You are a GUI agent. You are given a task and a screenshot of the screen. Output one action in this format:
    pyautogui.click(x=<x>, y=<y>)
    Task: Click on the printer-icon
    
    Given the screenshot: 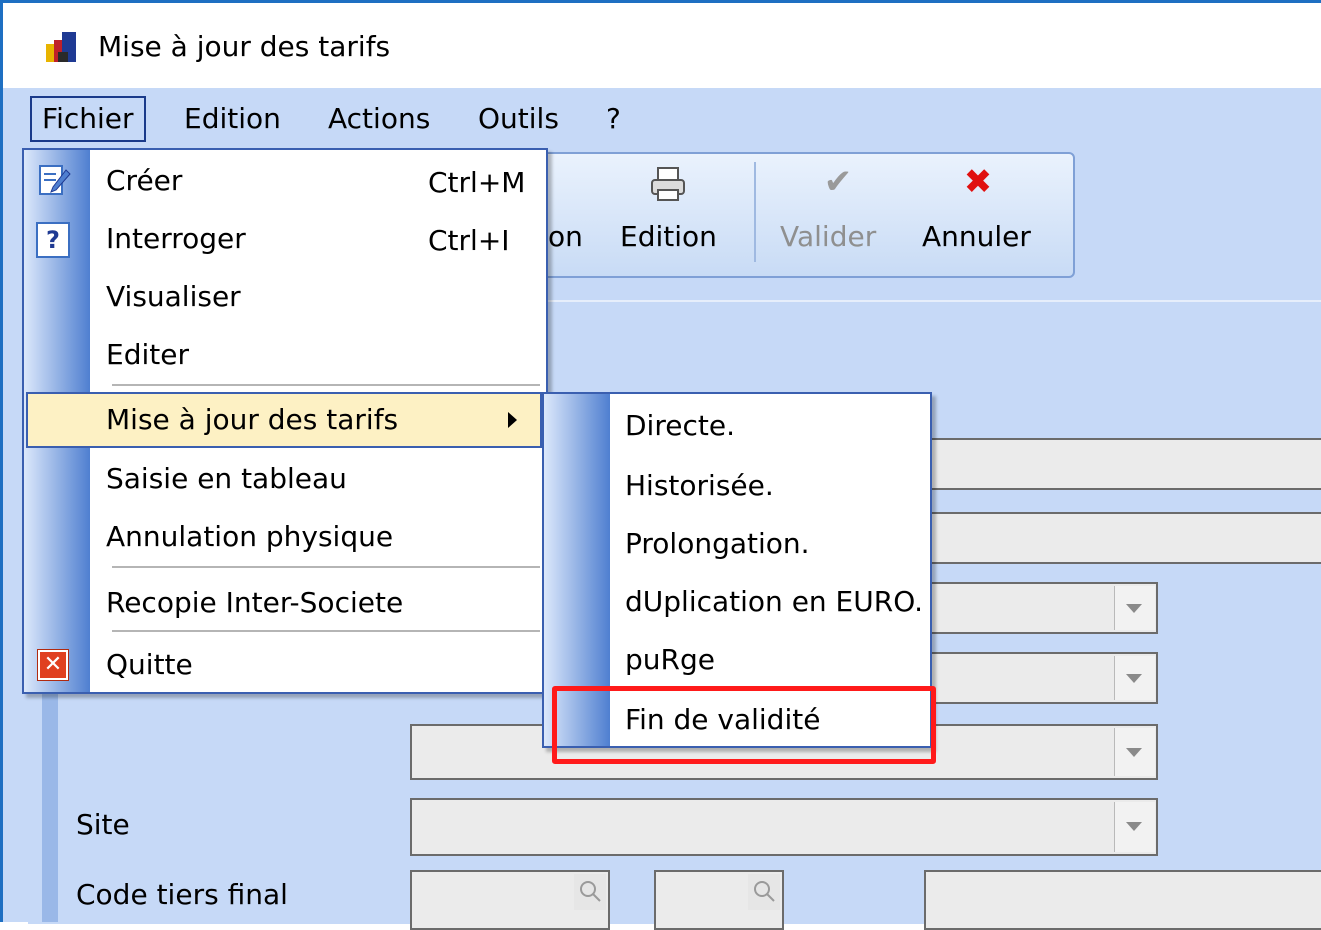 What is the action you would take?
    pyautogui.click(x=668, y=187)
    